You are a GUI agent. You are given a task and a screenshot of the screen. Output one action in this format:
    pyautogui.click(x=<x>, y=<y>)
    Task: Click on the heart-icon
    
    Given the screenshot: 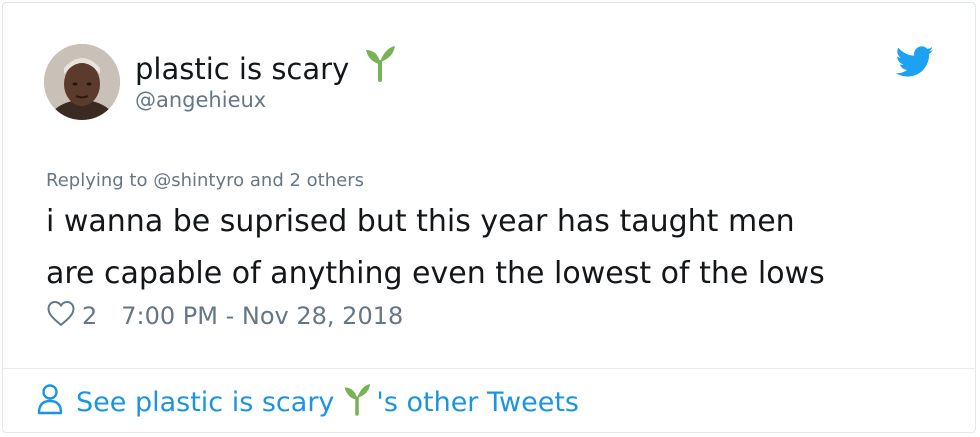 What is the action you would take?
    pyautogui.click(x=61, y=316)
    